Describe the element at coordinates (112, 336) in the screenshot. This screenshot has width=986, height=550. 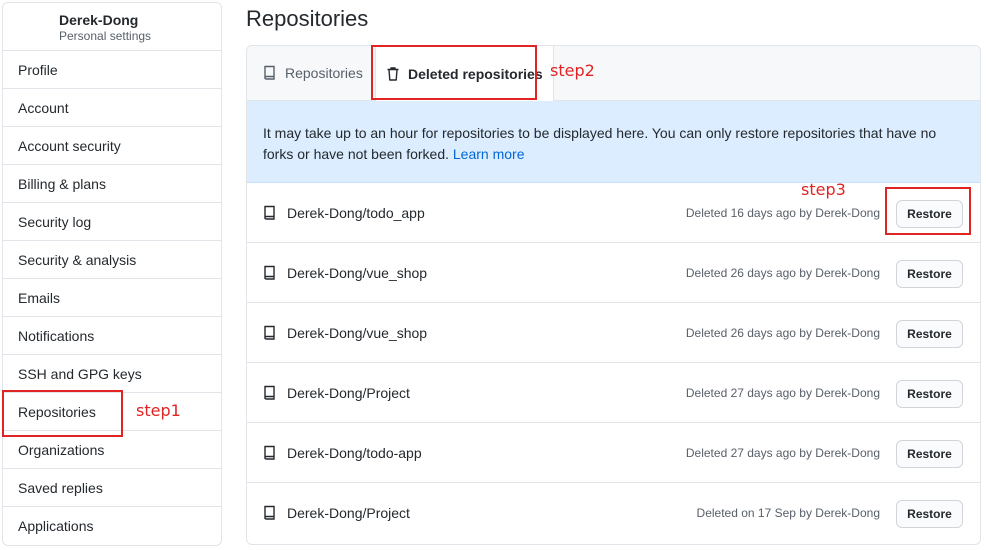
I see `sidebar-item-notifications: Notifications` at that location.